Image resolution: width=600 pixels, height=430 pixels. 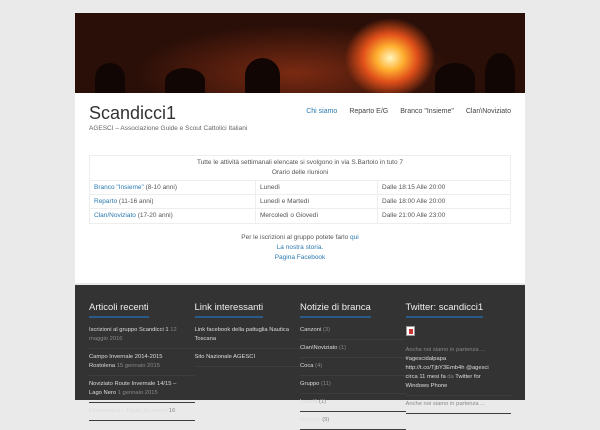 What do you see at coordinates (229, 310) in the screenshot?
I see `widget-title: Link interessanti` at bounding box center [229, 310].